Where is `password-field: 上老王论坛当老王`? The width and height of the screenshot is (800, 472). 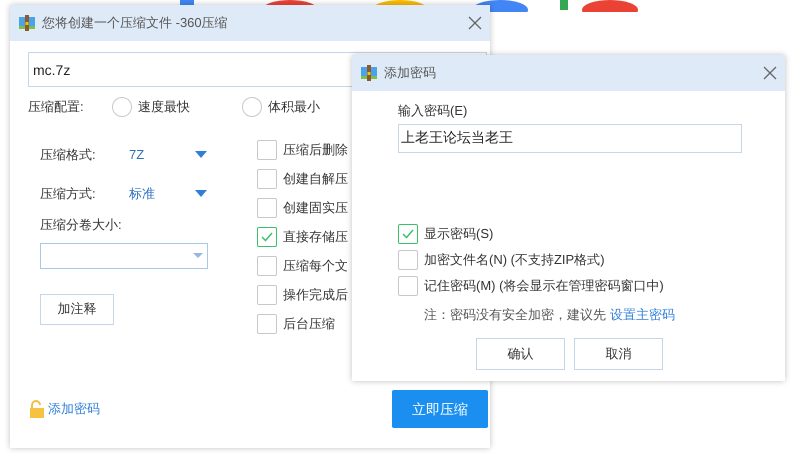
password-field: 上老王论坛当老王 is located at coordinates (570, 138).